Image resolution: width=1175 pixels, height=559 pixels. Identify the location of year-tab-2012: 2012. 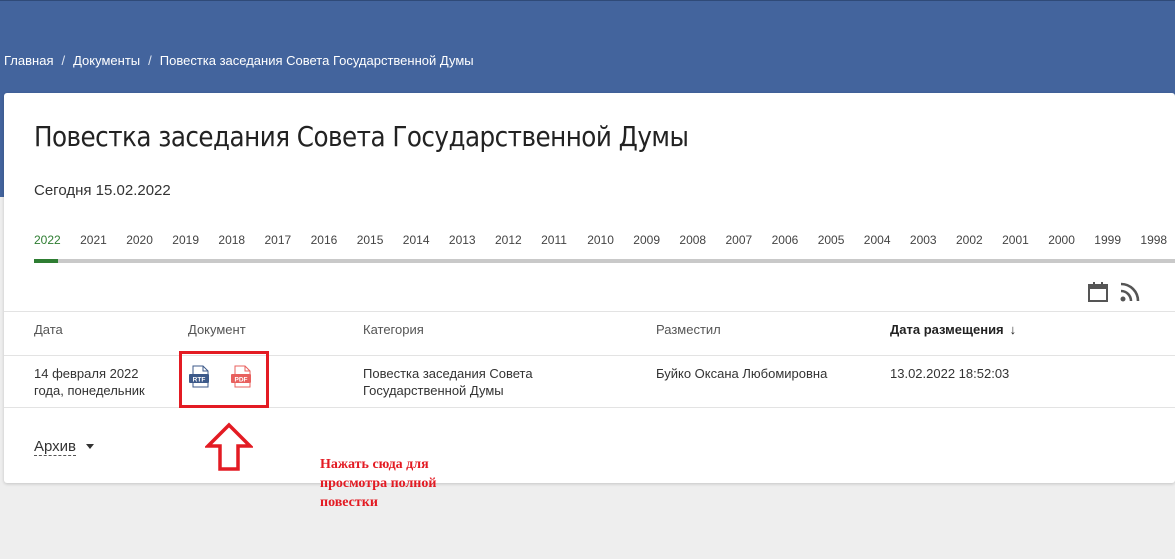
(508, 240).